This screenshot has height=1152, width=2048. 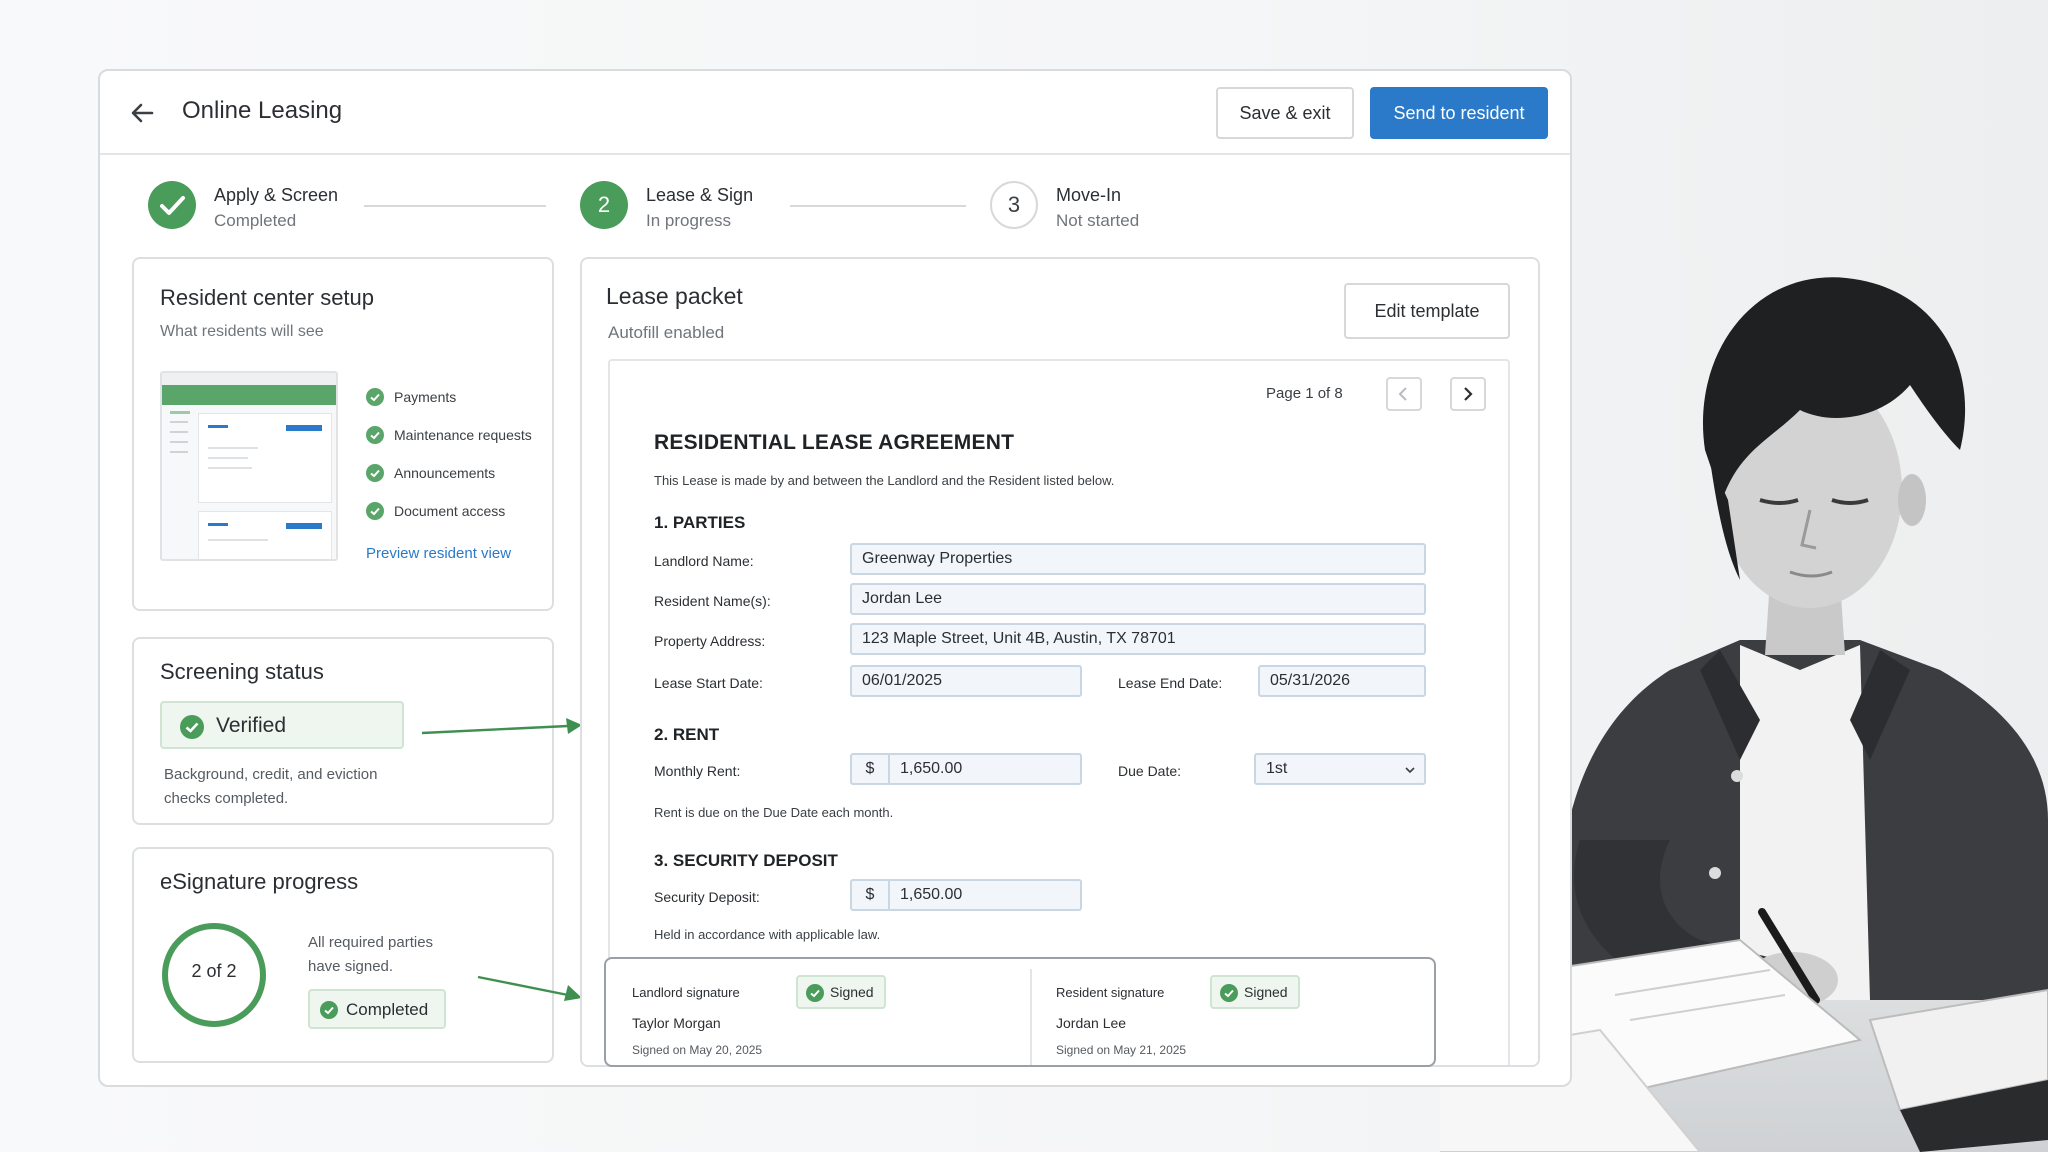 What do you see at coordinates (1340, 769) in the screenshot?
I see `due-date-select: 1st` at bounding box center [1340, 769].